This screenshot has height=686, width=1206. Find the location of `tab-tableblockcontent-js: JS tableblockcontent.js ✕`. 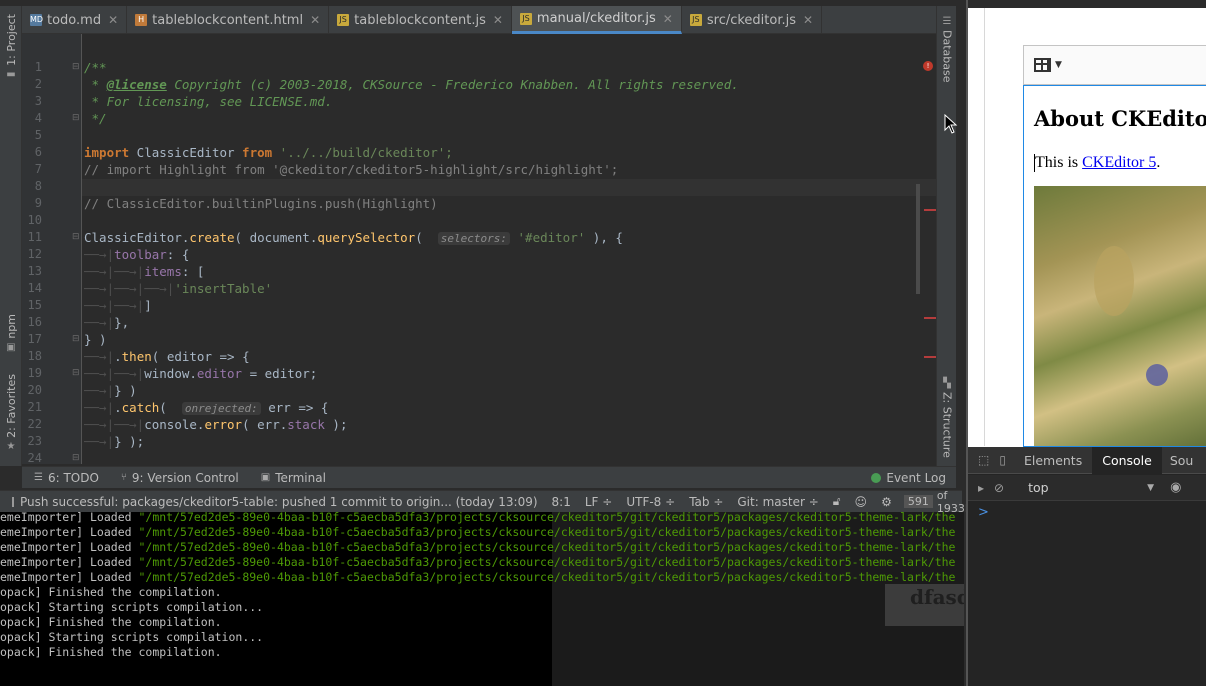

tab-tableblockcontent-js: JS tableblockcontent.js ✕ is located at coordinates (420, 20).